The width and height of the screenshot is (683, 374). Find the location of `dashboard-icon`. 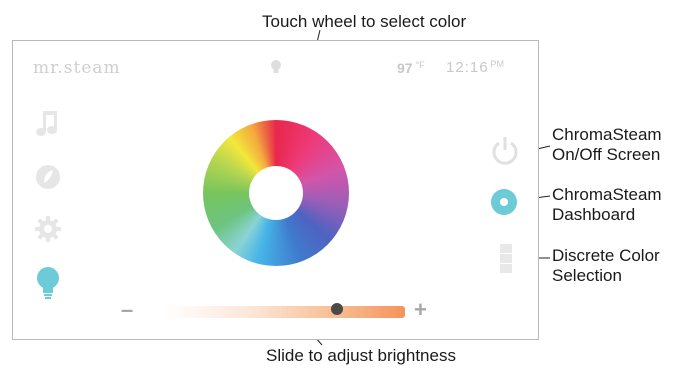

dashboard-icon is located at coordinates (504, 204).